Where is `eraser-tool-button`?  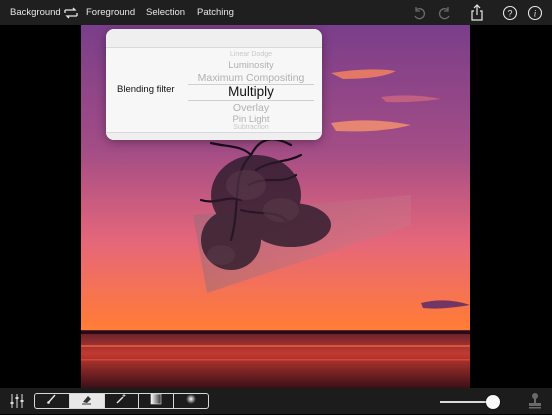
eraser-tool-button is located at coordinates (87, 401).